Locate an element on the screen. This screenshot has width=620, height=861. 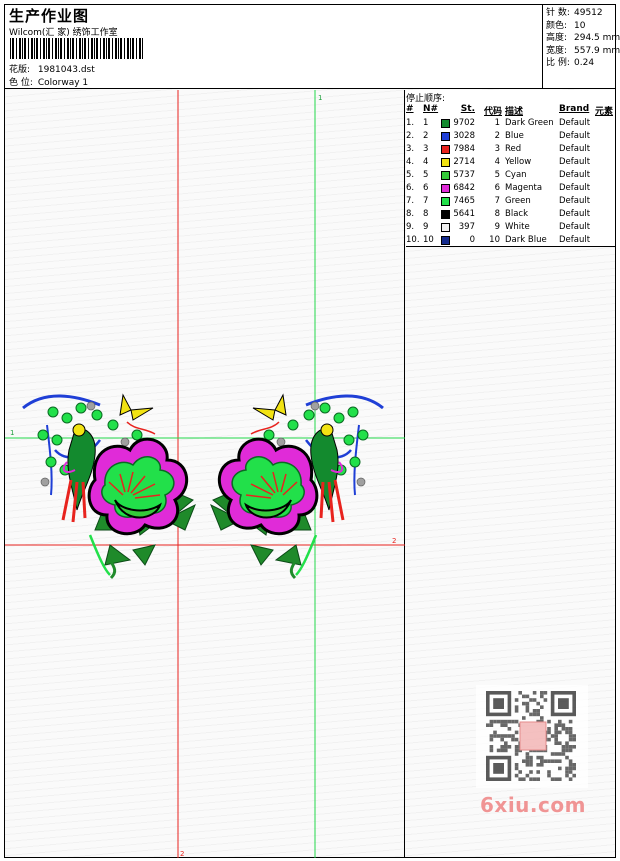
qr-code is located at coordinates (531, 736).